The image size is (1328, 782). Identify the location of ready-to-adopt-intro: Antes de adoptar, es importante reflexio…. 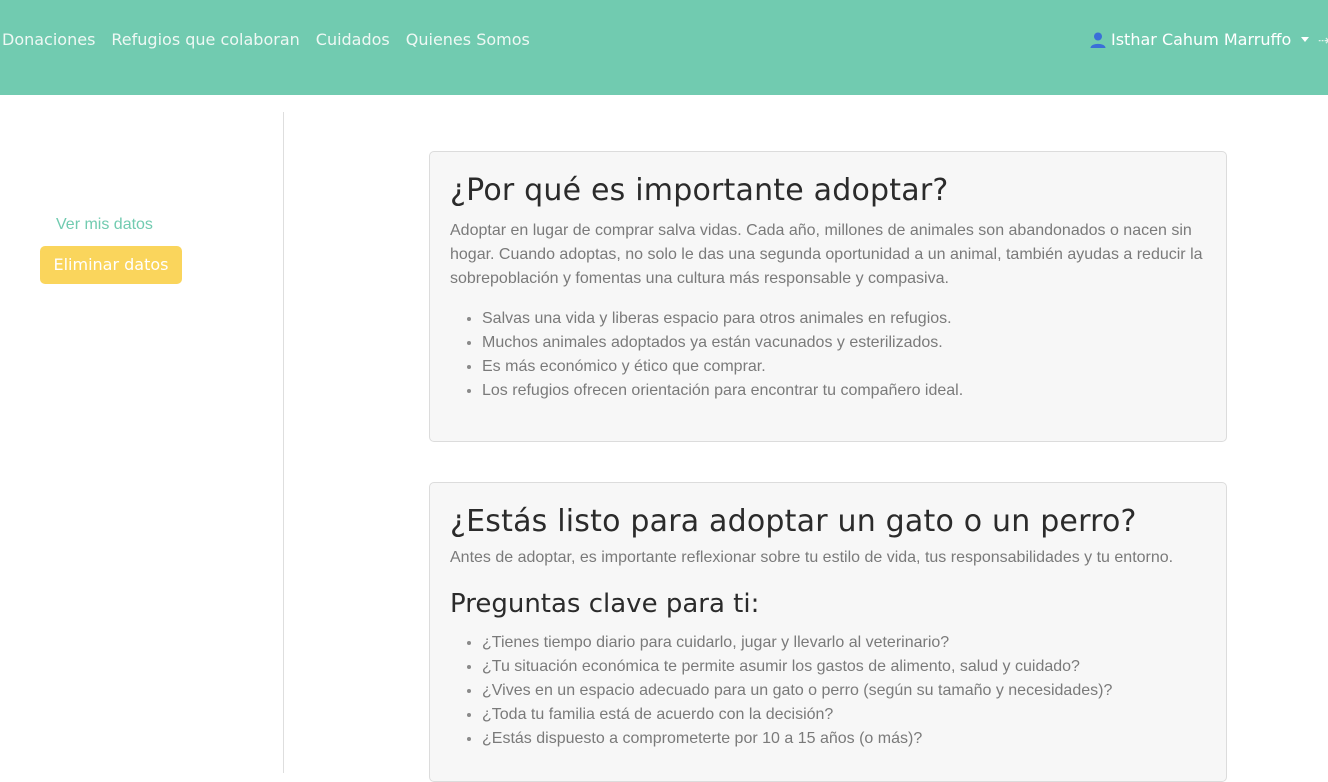
(812, 557).